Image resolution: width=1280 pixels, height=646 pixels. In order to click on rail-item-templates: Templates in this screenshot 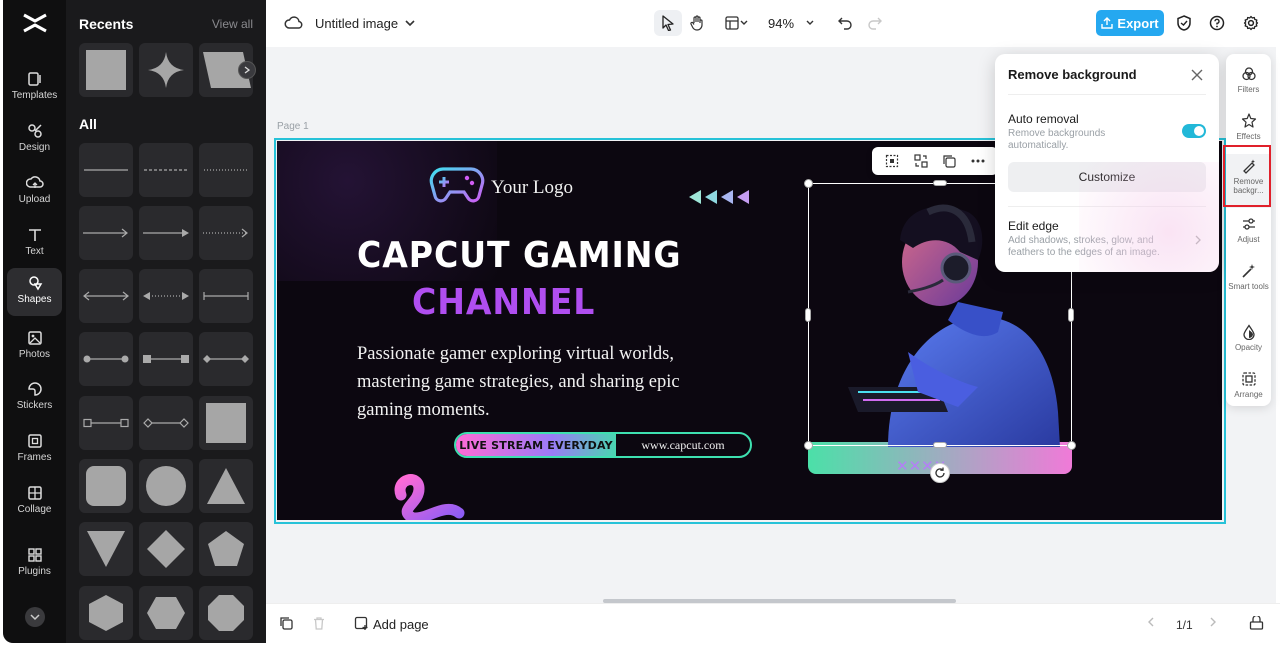, I will do `click(34, 88)`.